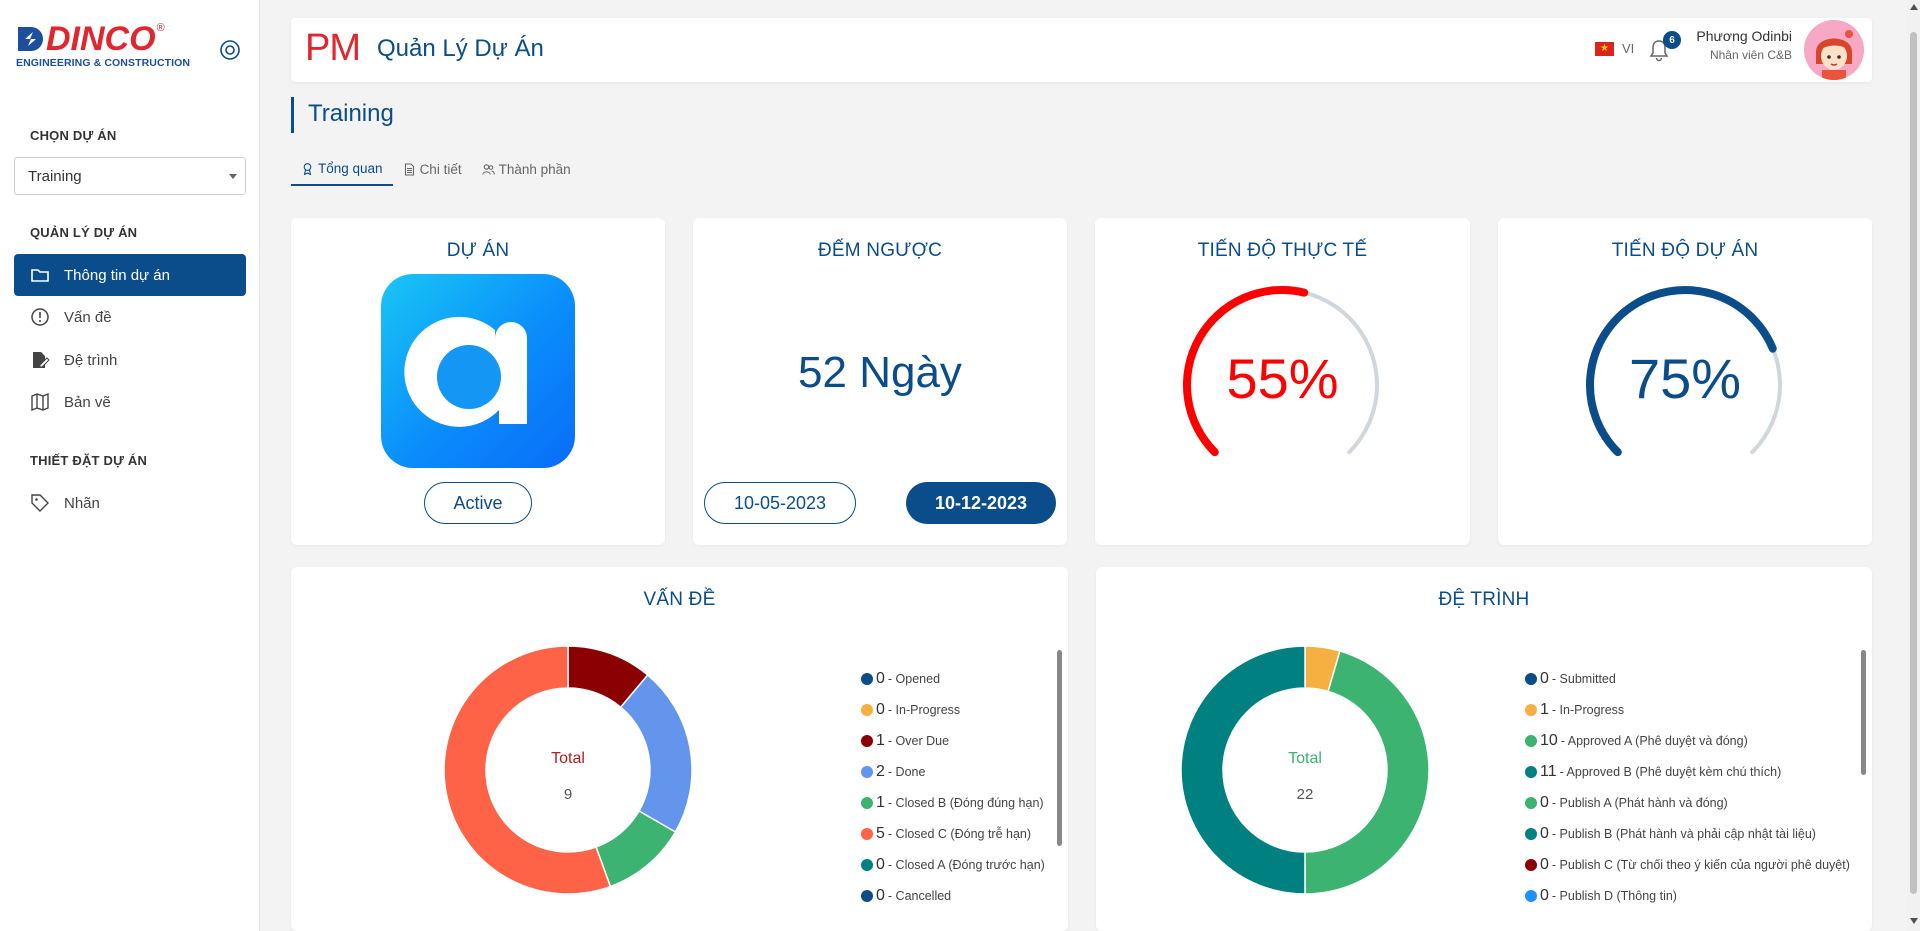  What do you see at coordinates (478, 503) in the screenshot?
I see `project-status-badge: Active` at bounding box center [478, 503].